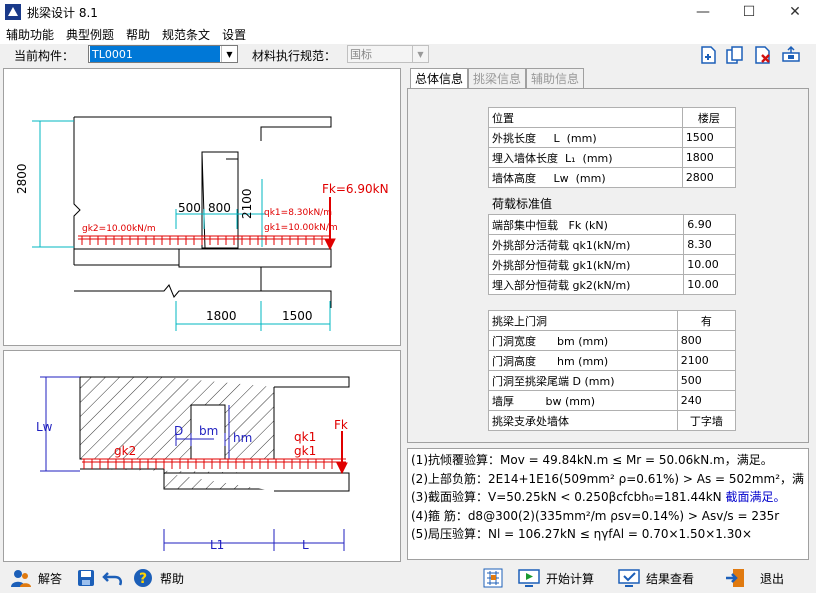 The height and width of the screenshot is (593, 816). What do you see at coordinates (585, 177) in the screenshot?
I see `table-row: 墙体高度 Lw (mm)` at bounding box center [585, 177].